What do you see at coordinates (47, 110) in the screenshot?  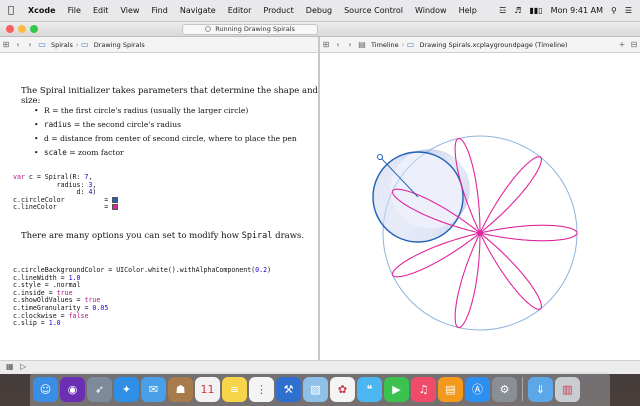 I see `bullet-term: R` at bounding box center [47, 110].